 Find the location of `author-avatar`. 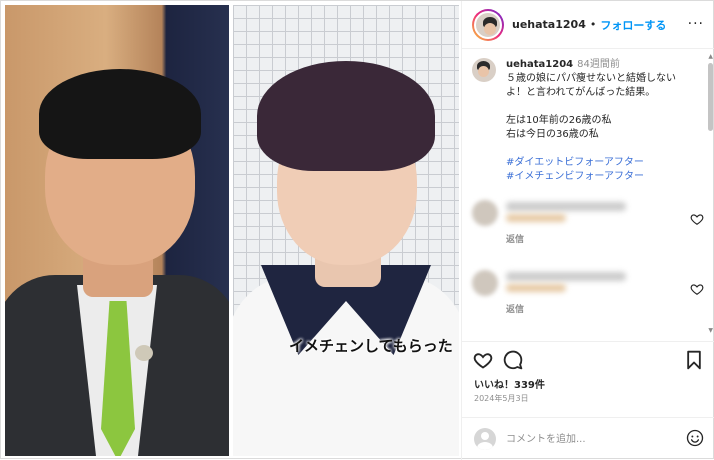

author-avatar is located at coordinates (488, 24).